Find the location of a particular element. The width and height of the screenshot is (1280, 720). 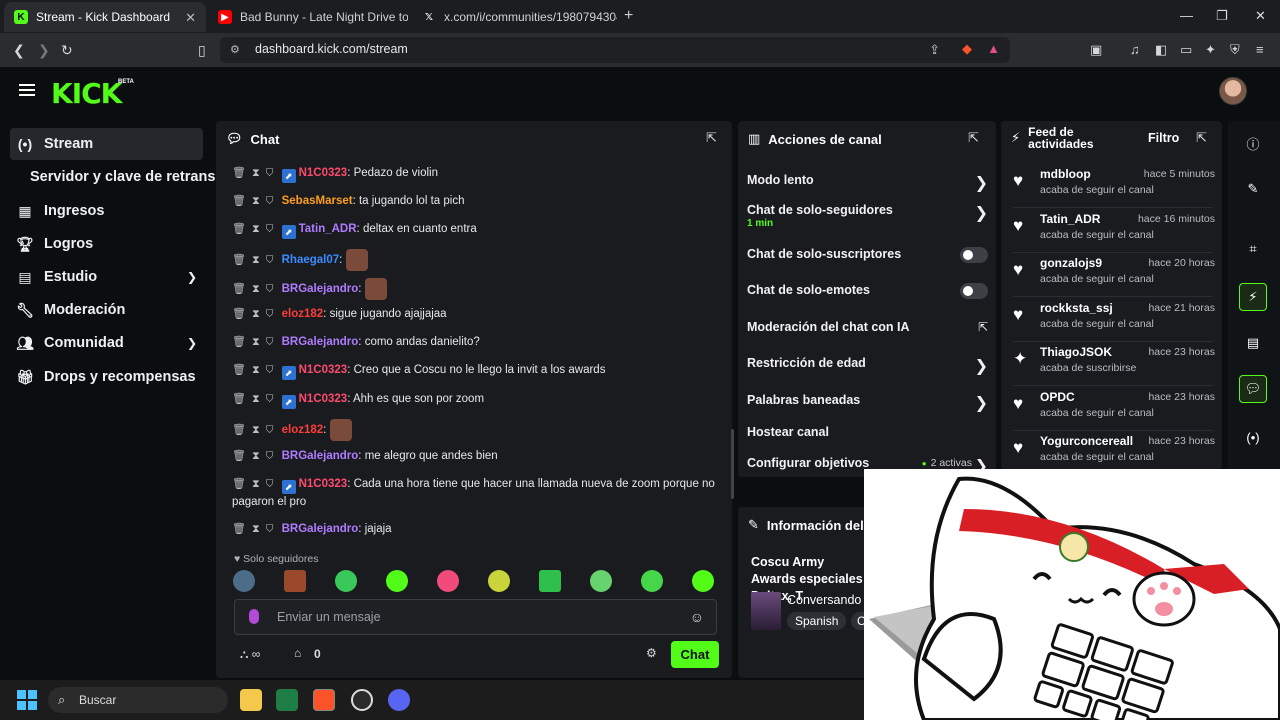

music-icon: ♫ is located at coordinates (1135, 49).